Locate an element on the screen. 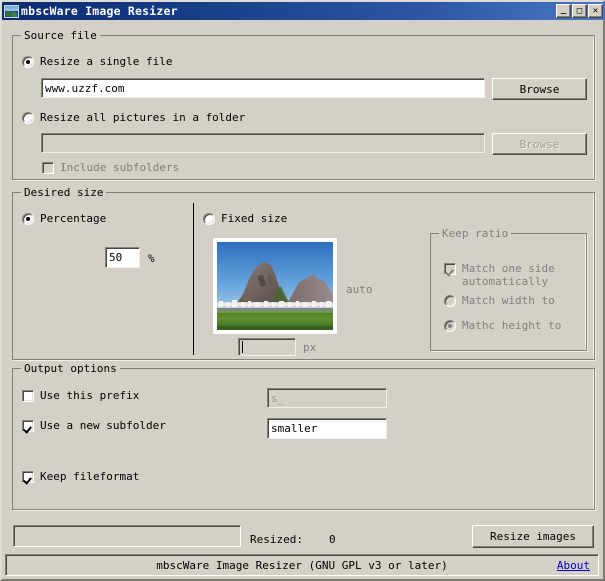  source-file-legend: Source file is located at coordinates (60, 35).